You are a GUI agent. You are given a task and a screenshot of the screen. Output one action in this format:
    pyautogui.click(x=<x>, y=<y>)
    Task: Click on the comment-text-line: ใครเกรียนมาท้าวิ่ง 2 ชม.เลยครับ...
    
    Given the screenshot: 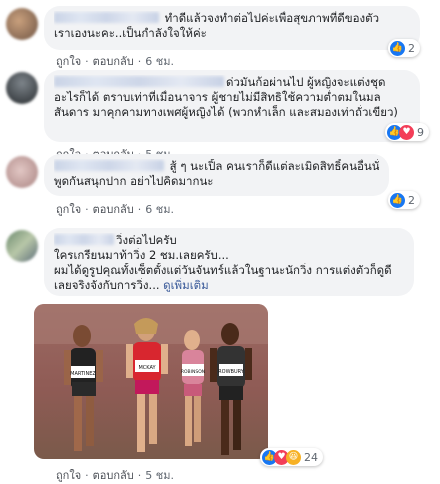 What is the action you would take?
    pyautogui.click(x=141, y=255)
    